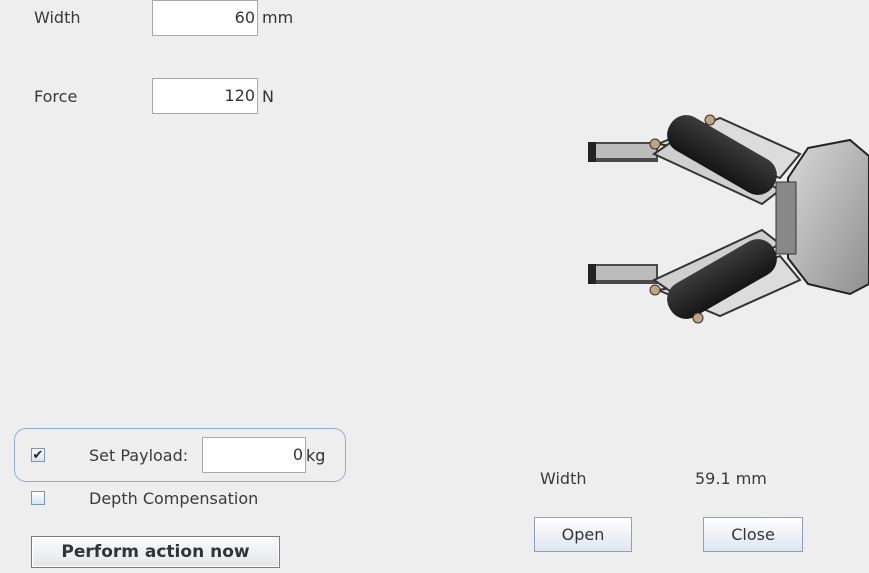 The height and width of the screenshot is (573, 869). What do you see at coordinates (728, 219) in the screenshot?
I see `gripper-graphic-icon` at bounding box center [728, 219].